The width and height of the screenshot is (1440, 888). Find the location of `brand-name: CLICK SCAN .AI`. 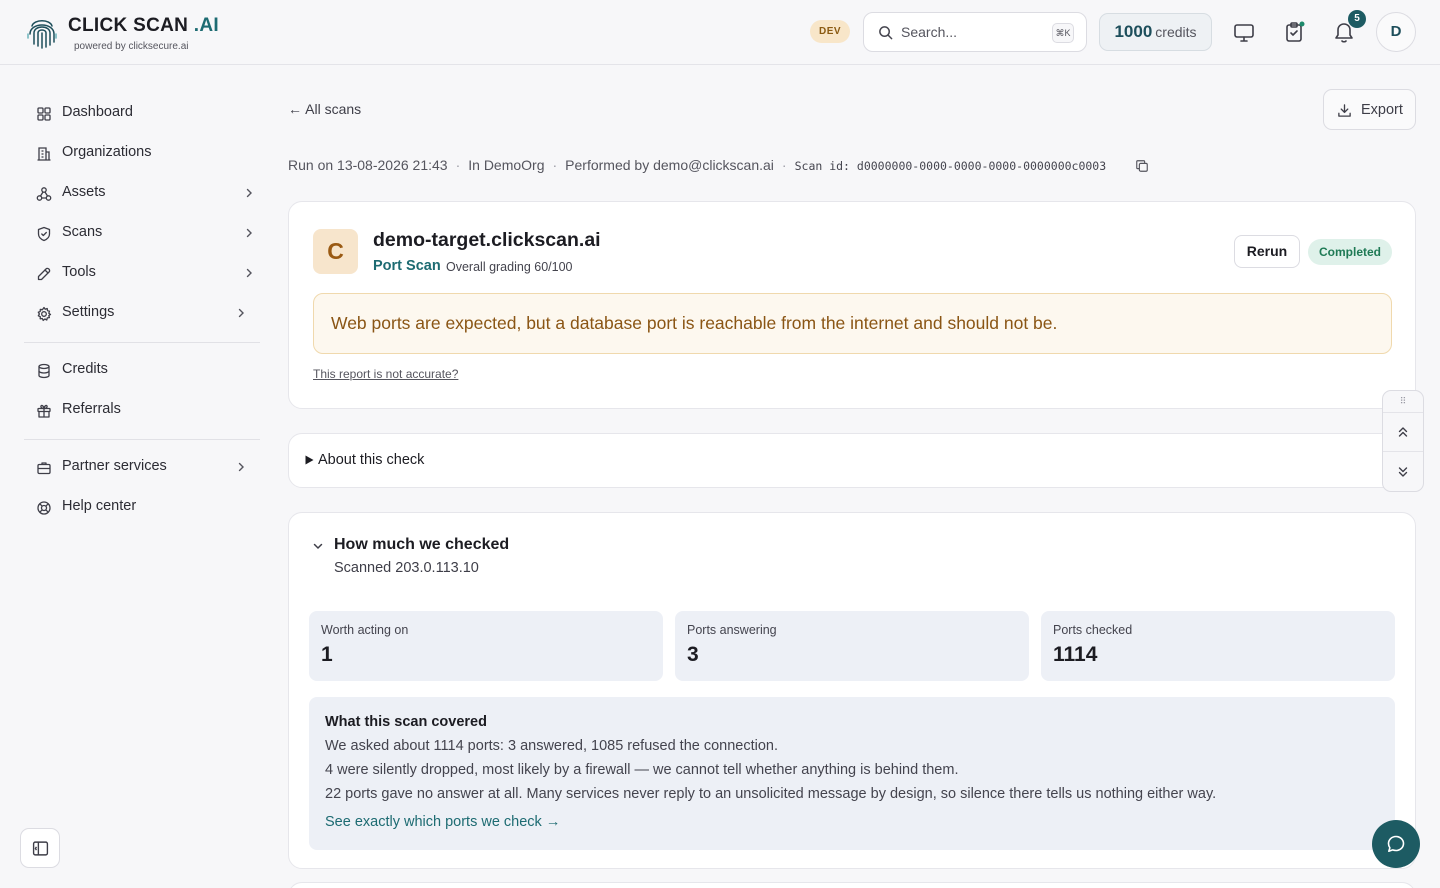

brand-name: CLICK SCAN .AI is located at coordinates (143, 26).